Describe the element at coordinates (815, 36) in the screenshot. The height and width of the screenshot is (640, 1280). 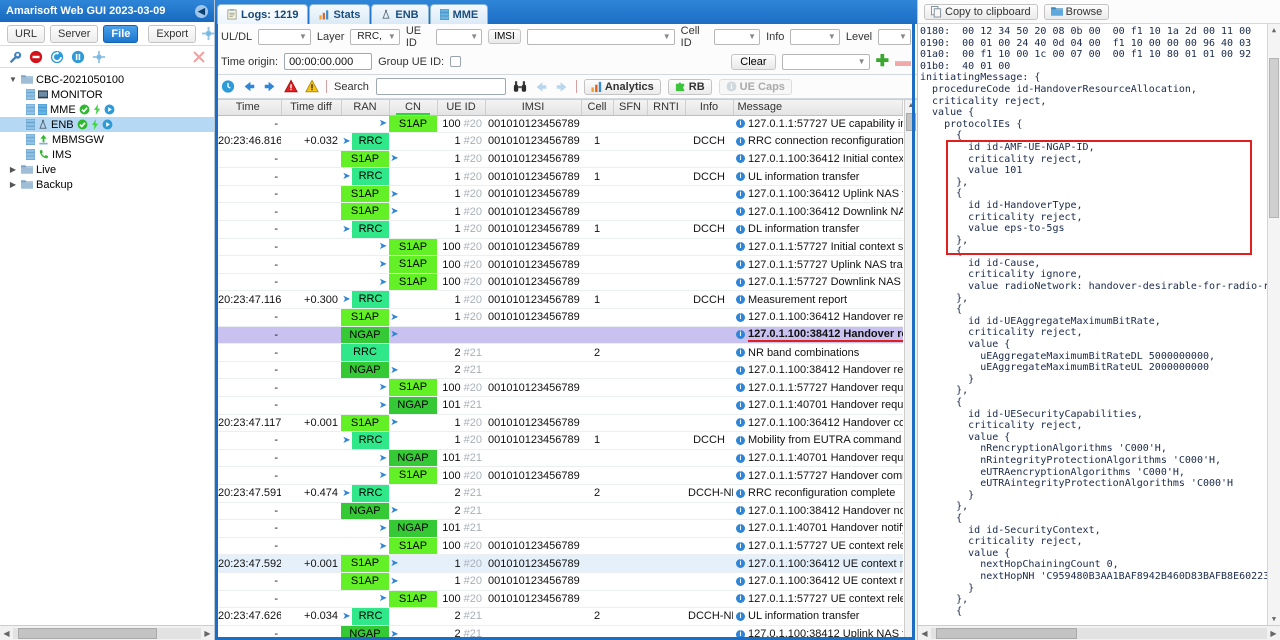
I see `info-select: ▼` at that location.